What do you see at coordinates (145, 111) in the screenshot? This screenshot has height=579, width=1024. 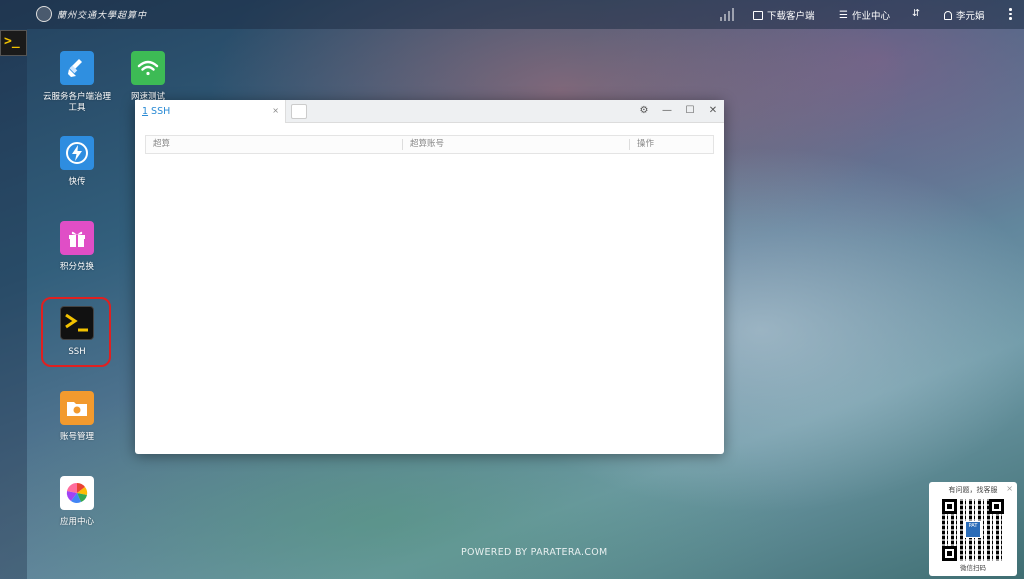 I see `tab-number: 1` at bounding box center [145, 111].